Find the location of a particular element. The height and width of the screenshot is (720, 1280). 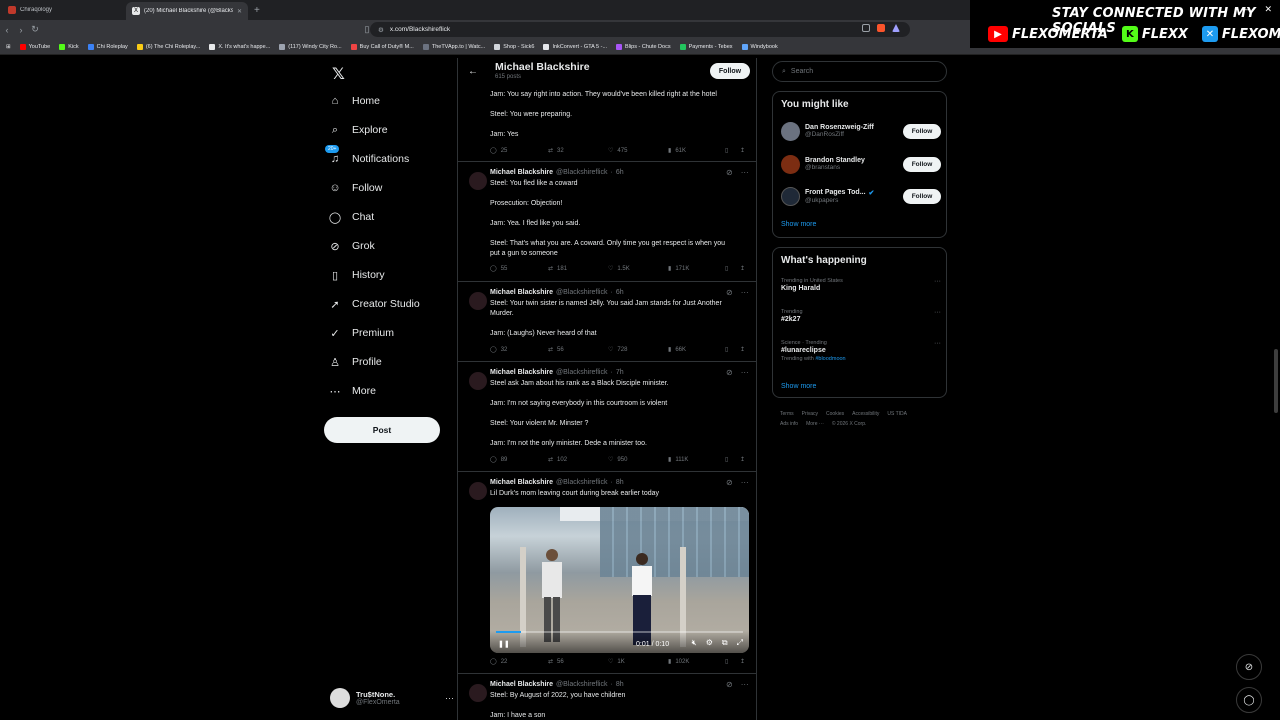

account-switcher: Tru$tNone. @FlexOmerta ··· is located at coordinates (392, 698).